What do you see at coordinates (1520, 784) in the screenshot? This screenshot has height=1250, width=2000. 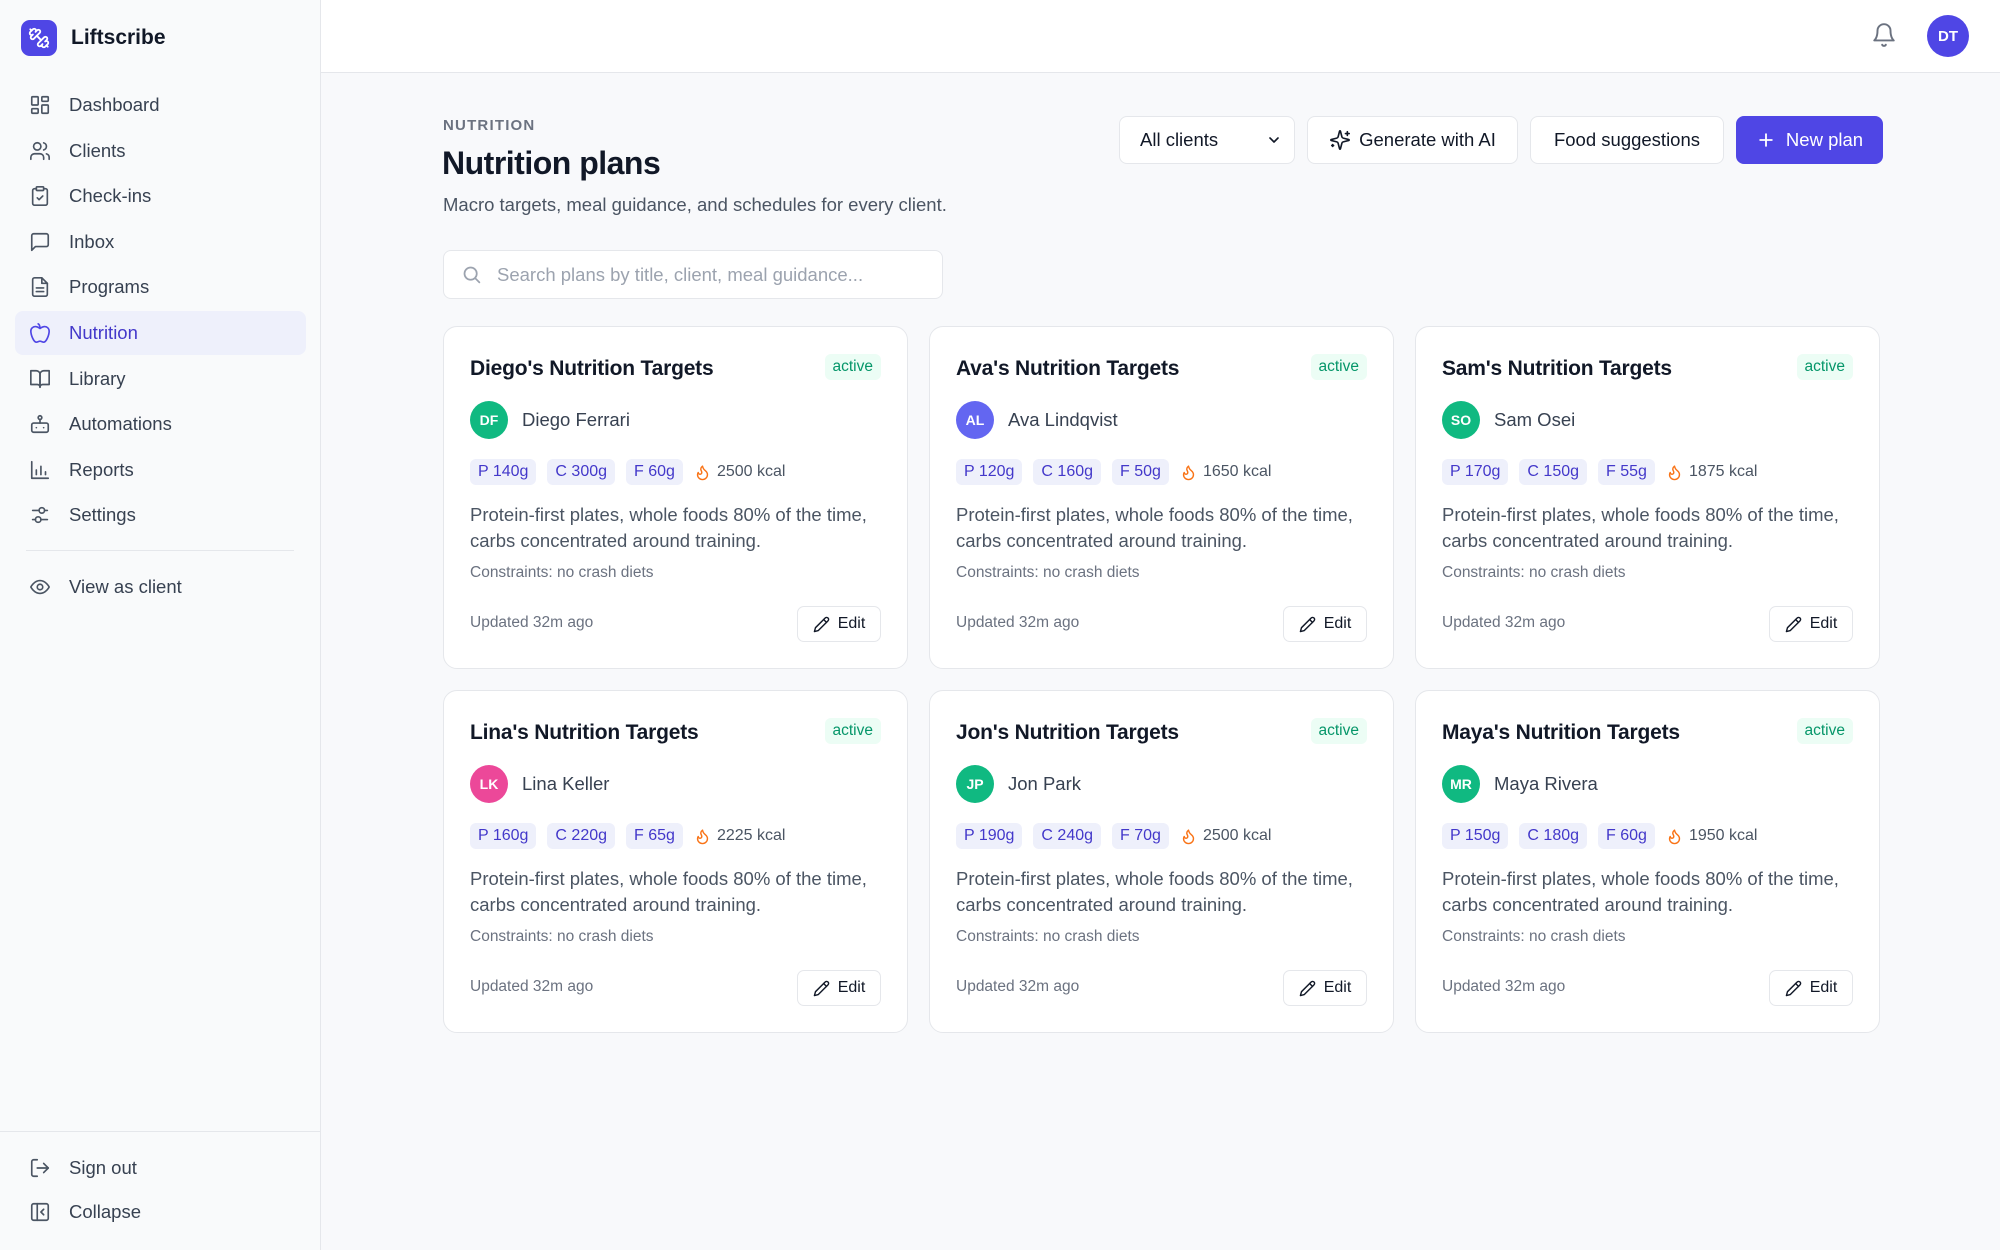 I see `plan-client: MR Maya Rivera` at bounding box center [1520, 784].